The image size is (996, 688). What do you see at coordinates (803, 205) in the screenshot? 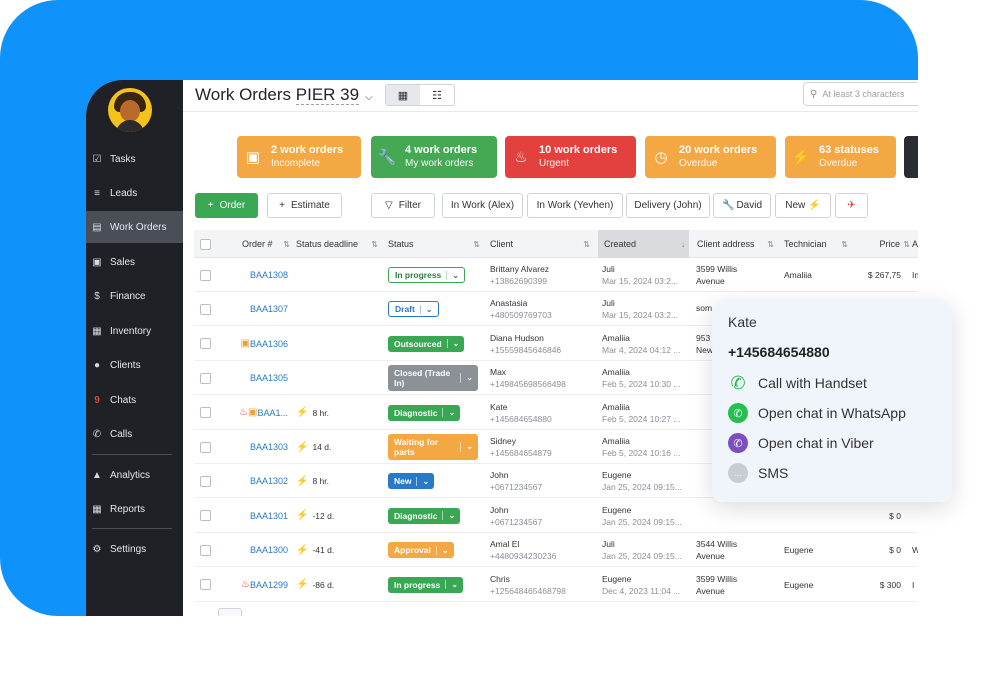
I see `filter-chip: New ⚡` at bounding box center [803, 205].